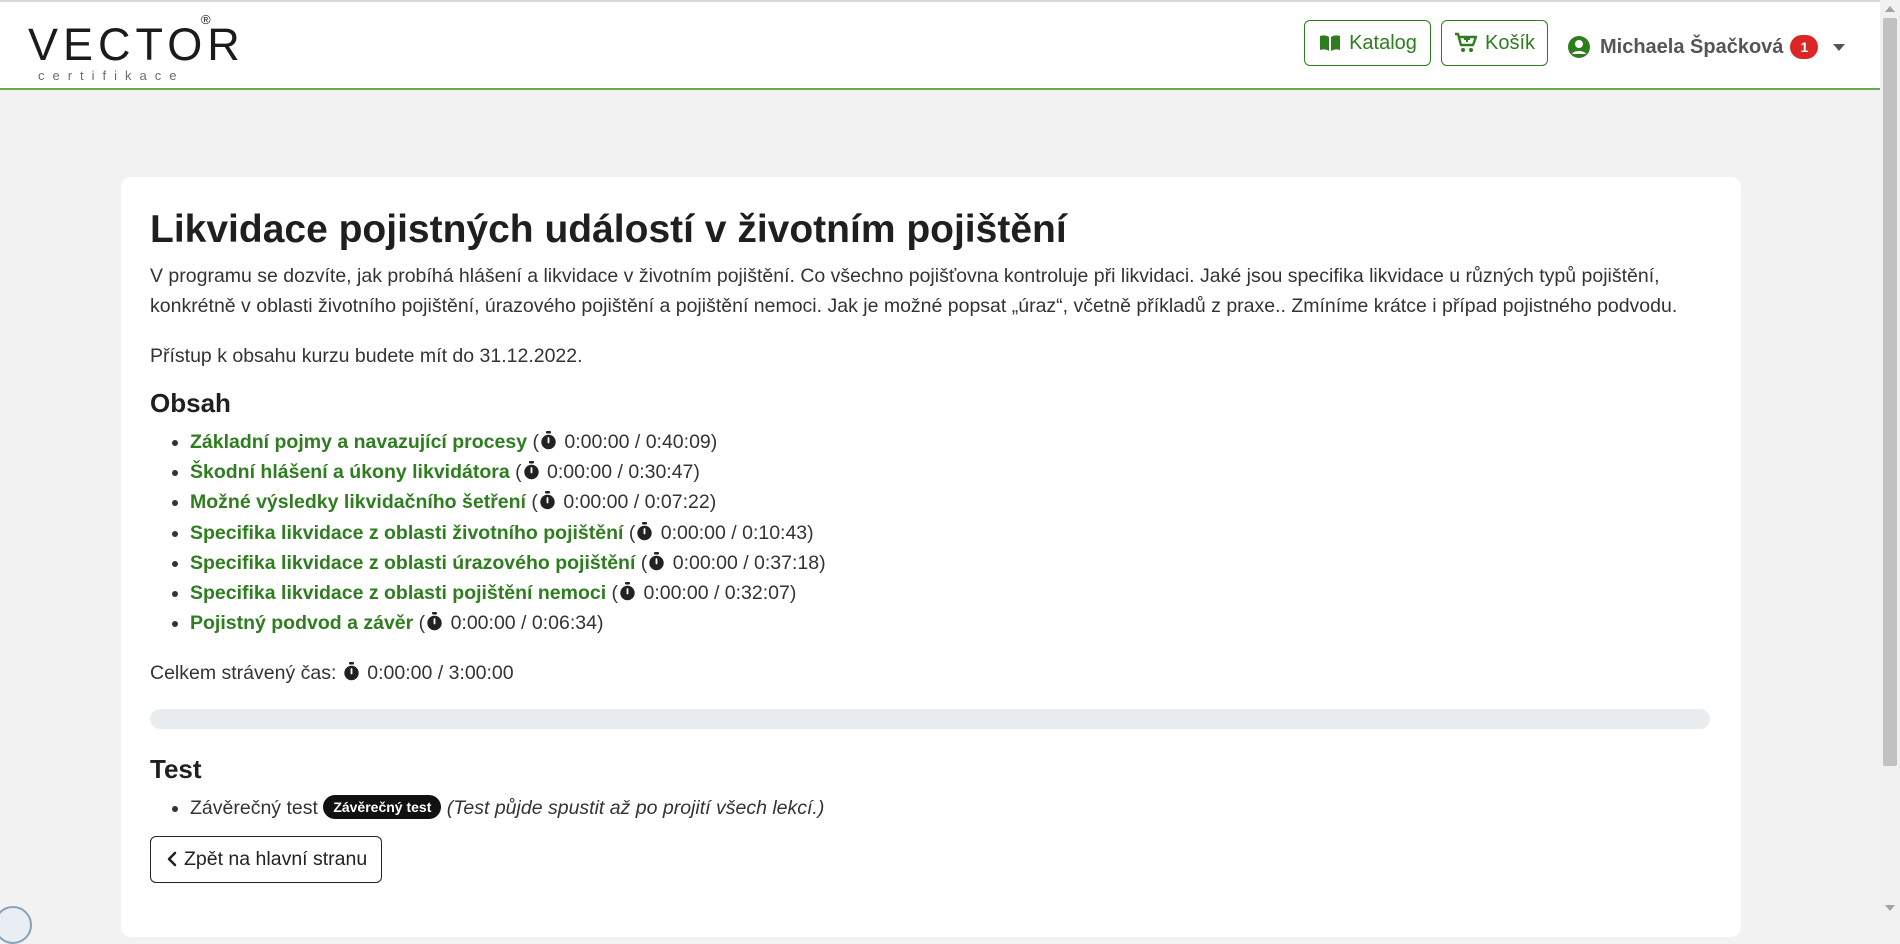 The width and height of the screenshot is (1900, 944). Describe the element at coordinates (176, 769) in the screenshot. I see `test-heading: Test` at that location.